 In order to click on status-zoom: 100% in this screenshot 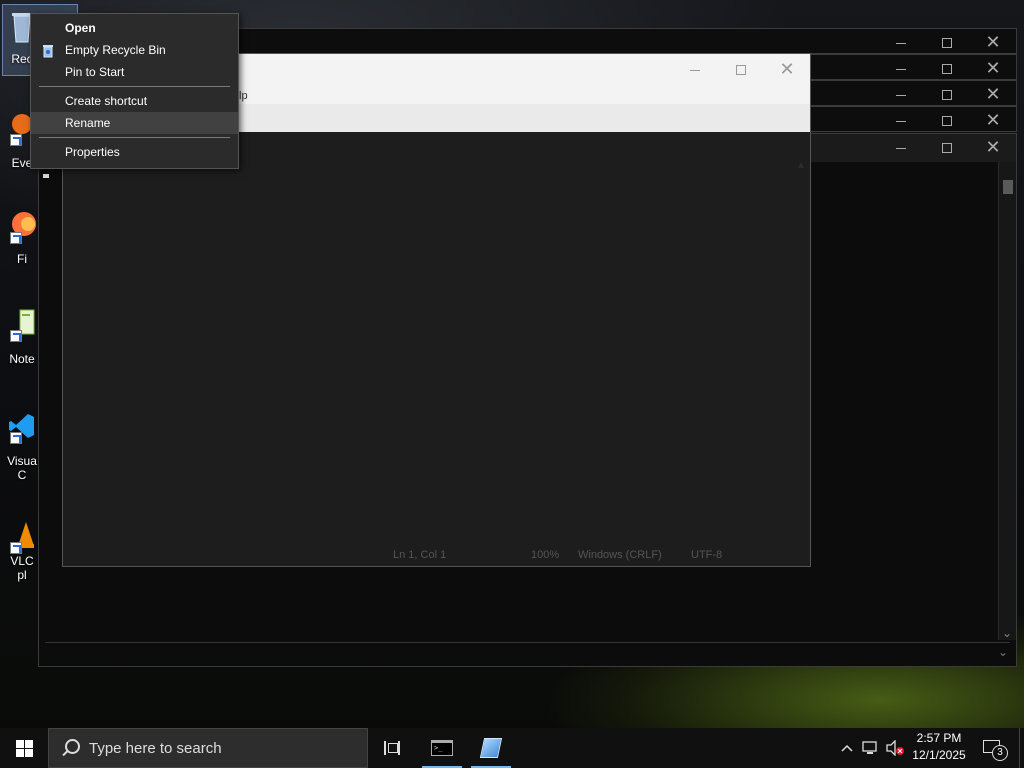, I will do `click(545, 555)`.